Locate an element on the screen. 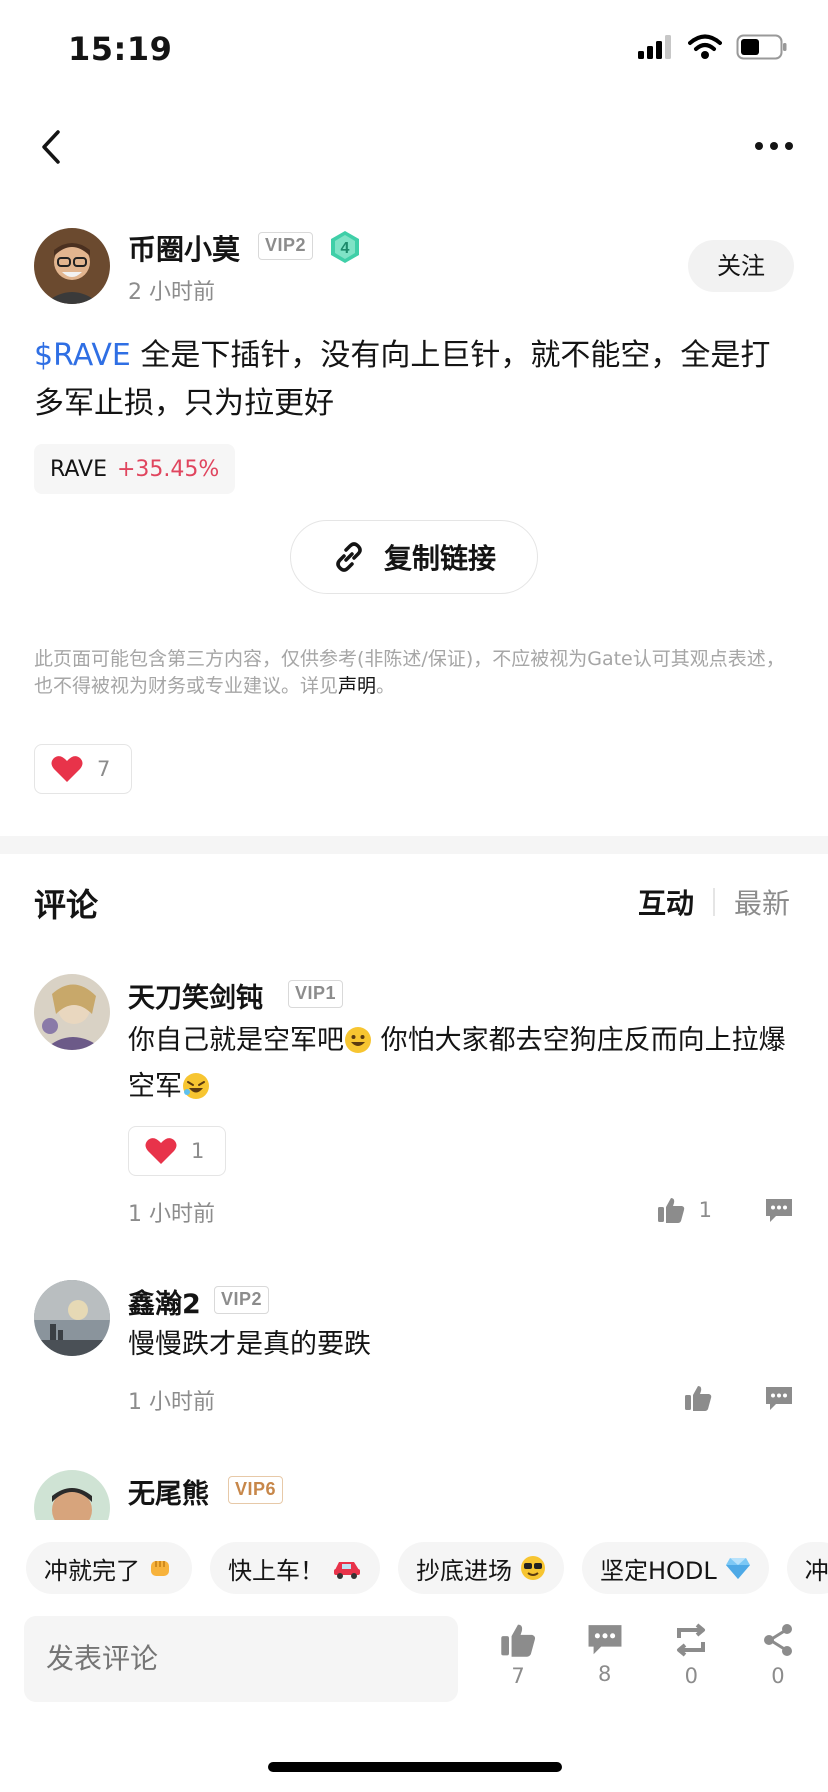  rofl-emoji-icon is located at coordinates (196, 1086).